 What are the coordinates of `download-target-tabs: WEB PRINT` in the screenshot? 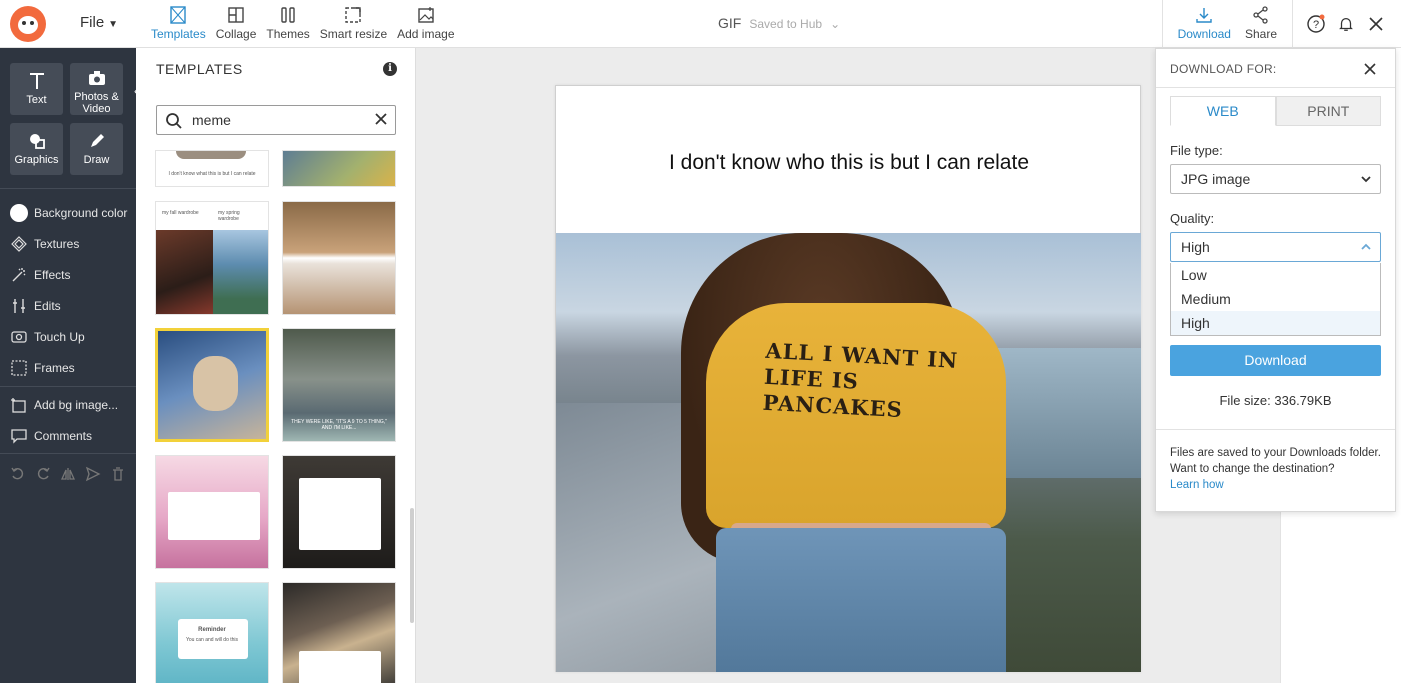 It's located at (1275, 111).